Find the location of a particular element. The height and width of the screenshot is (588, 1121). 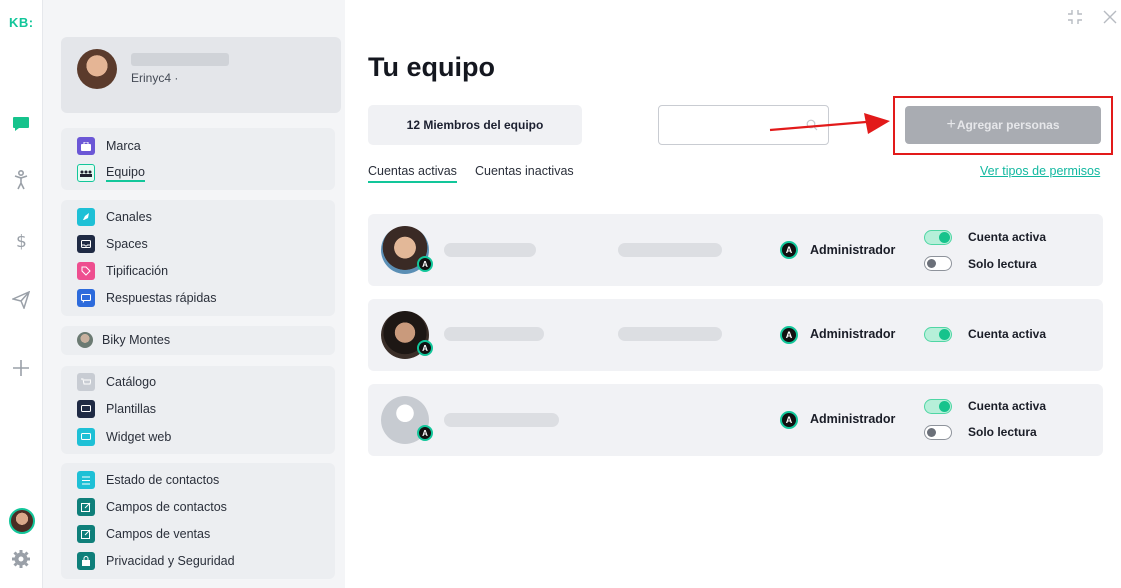

annotation-arrow is located at coordinates (829, 123).